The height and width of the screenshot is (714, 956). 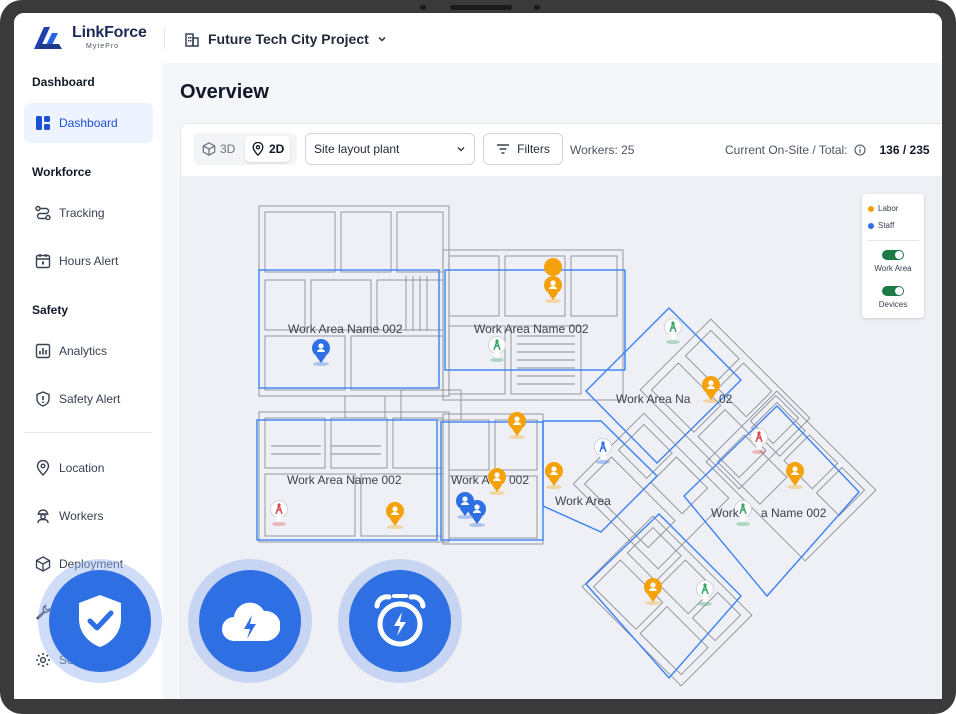 I want to click on building-icon, so click(x=192, y=40).